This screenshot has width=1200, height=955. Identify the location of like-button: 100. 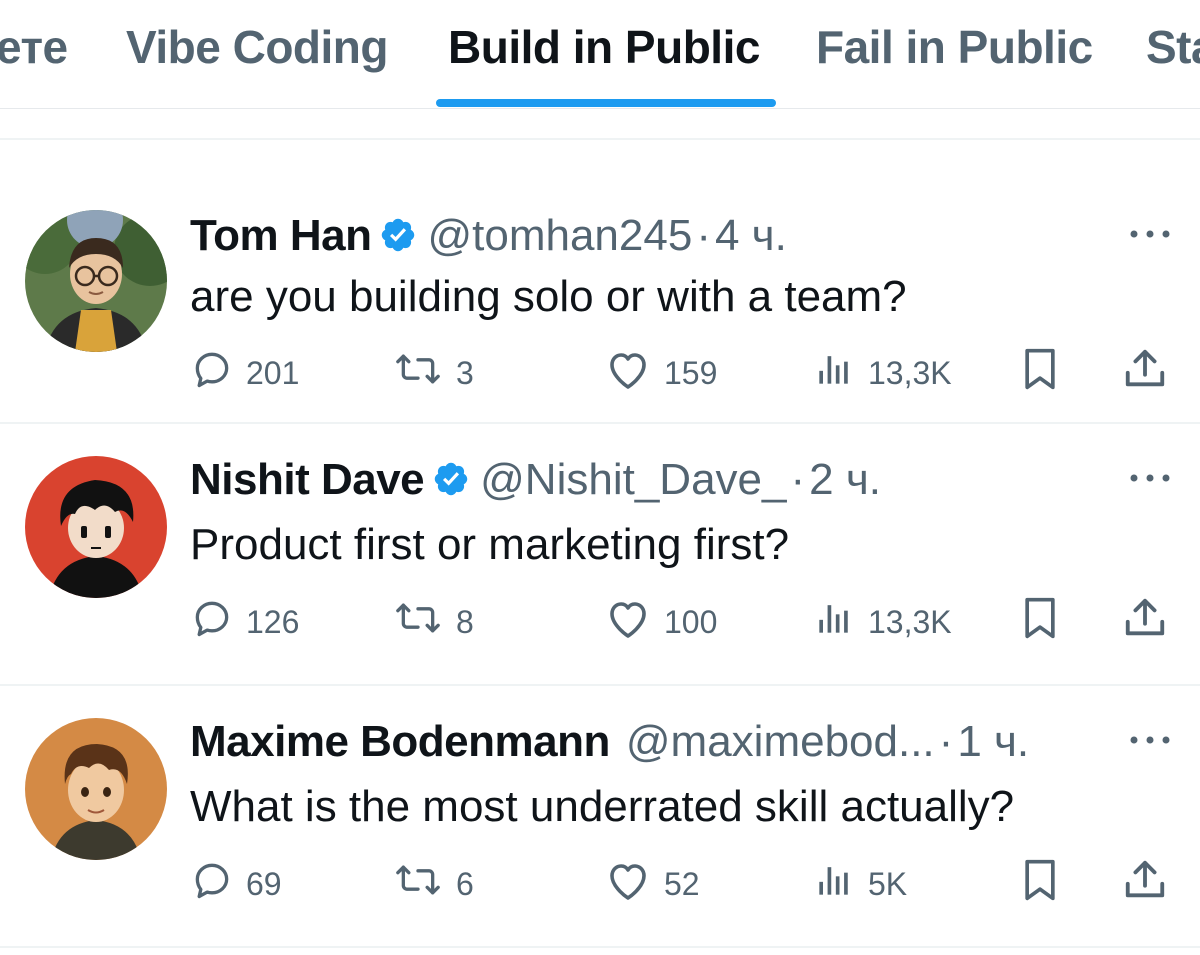
(660, 622).